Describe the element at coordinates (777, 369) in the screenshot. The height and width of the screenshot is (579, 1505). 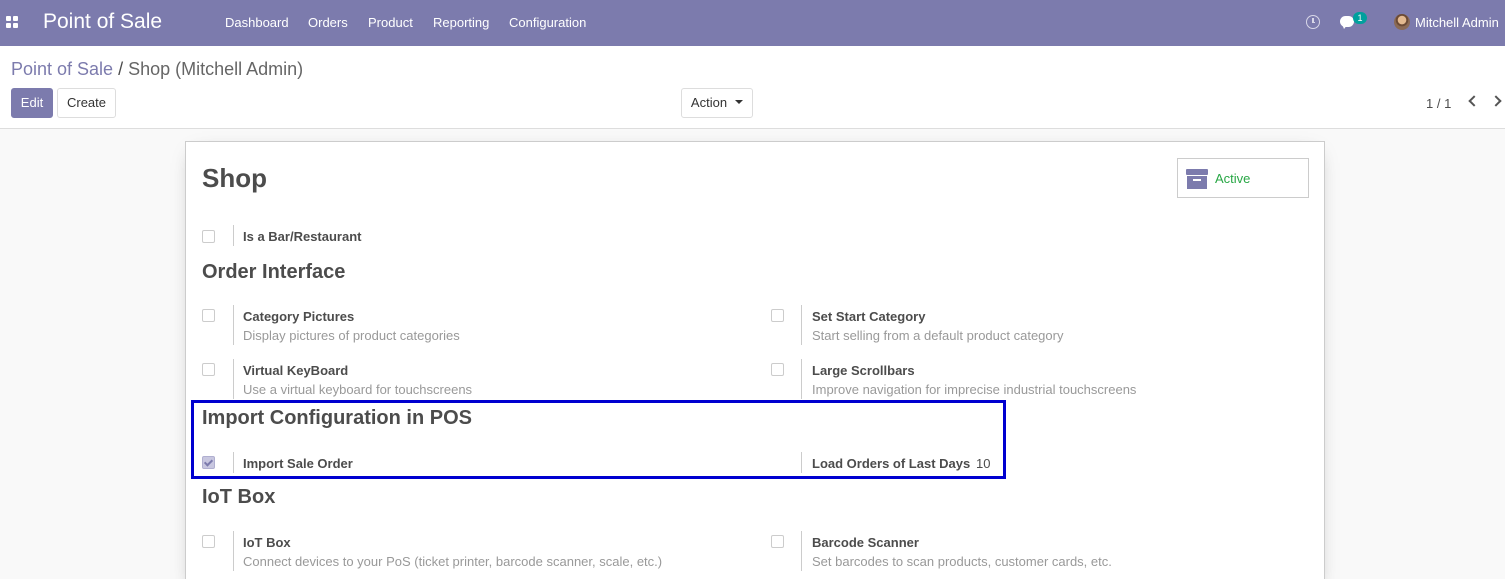
I see `large-scrollbars-checkbox` at that location.